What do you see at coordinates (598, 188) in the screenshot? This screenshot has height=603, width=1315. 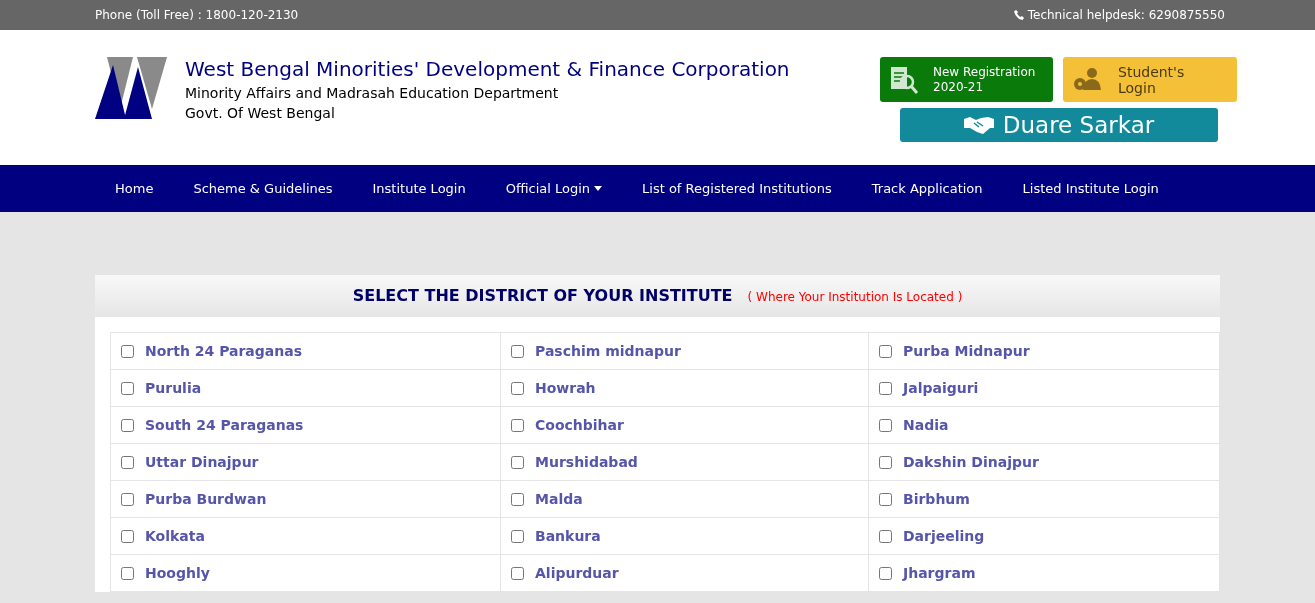 I see `caret-icon` at bounding box center [598, 188].